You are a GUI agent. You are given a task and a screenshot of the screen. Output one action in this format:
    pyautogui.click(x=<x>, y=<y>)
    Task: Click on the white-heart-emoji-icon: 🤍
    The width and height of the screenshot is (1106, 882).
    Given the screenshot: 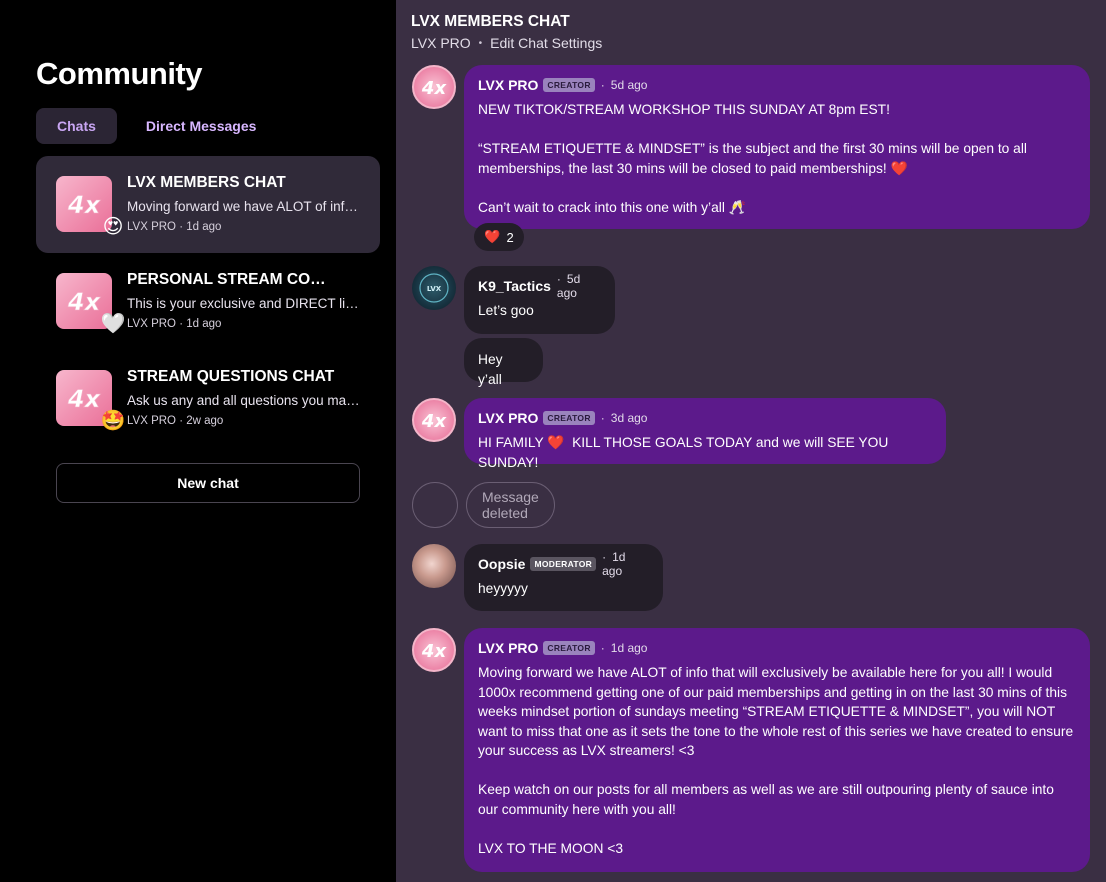 What is the action you would take?
    pyautogui.click(x=113, y=324)
    